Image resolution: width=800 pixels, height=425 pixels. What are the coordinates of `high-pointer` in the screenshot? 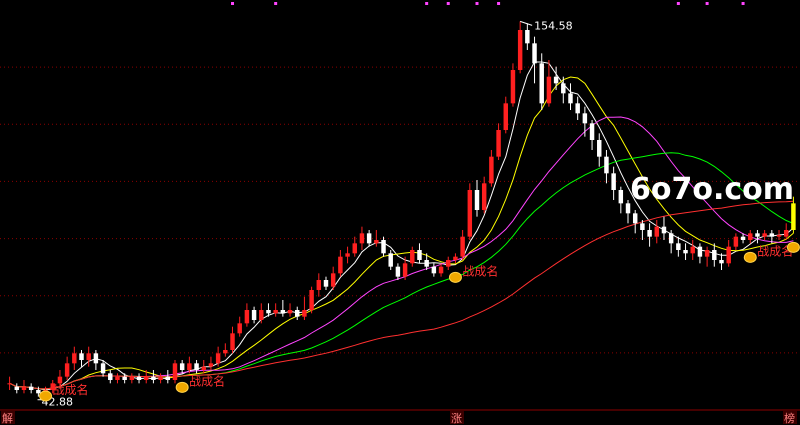 It's located at (526, 23).